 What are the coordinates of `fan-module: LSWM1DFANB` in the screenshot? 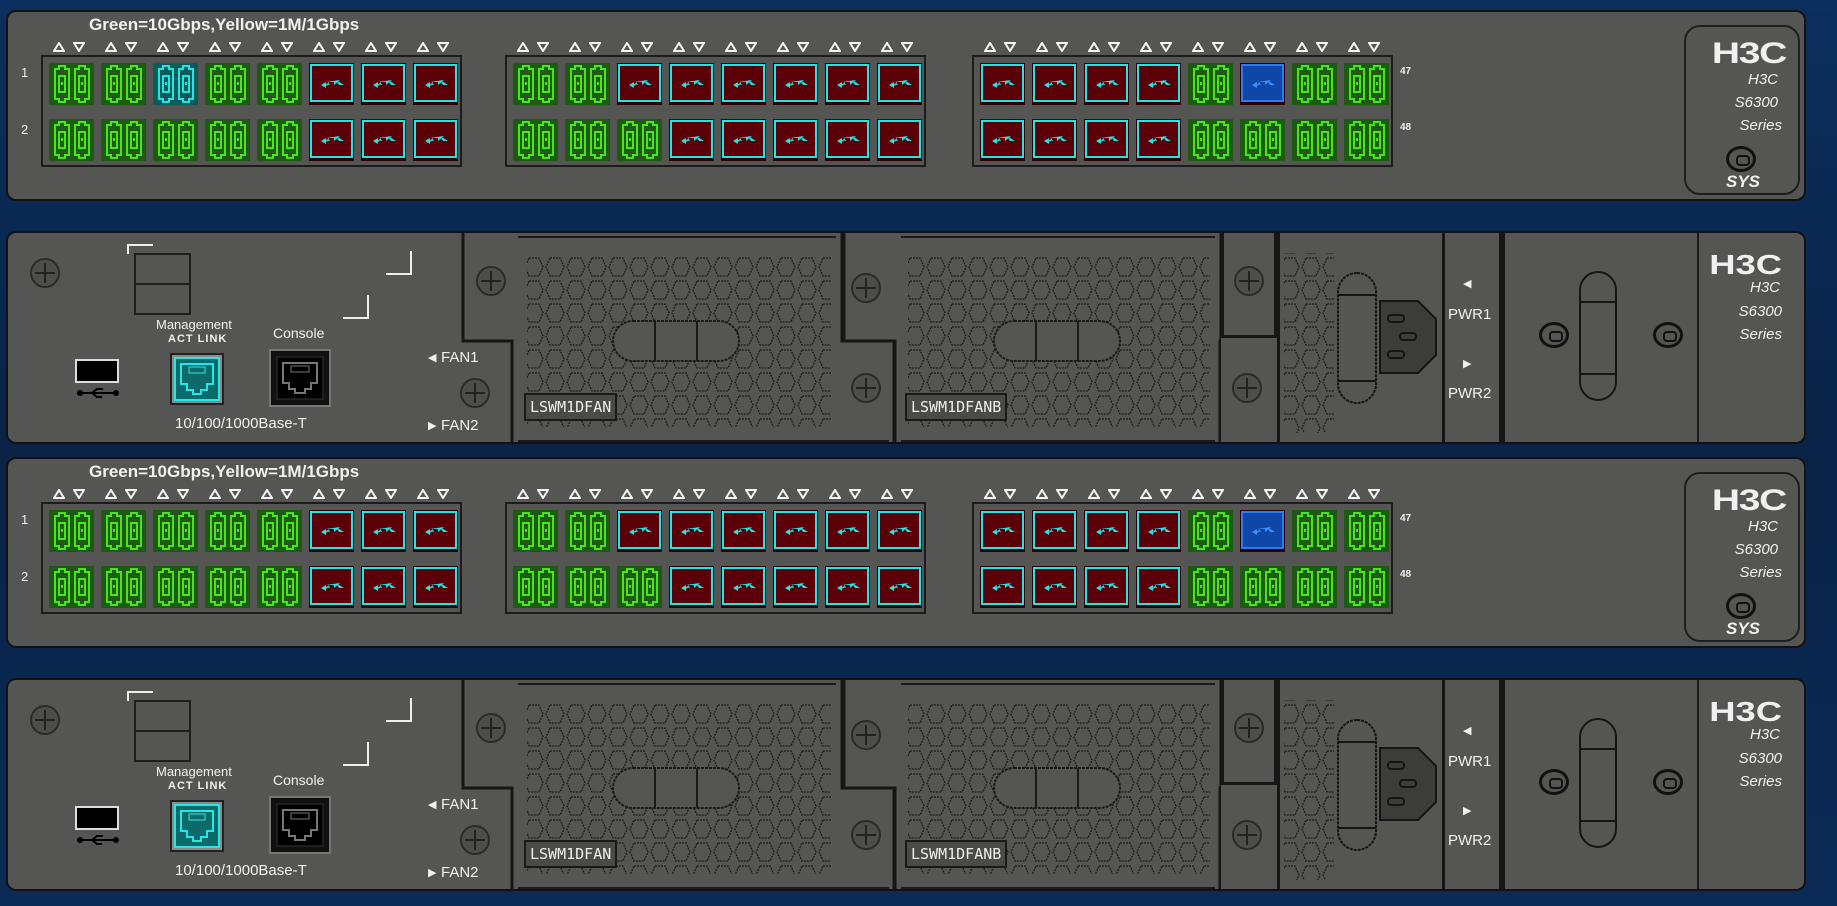 It's located at (1032, 337).